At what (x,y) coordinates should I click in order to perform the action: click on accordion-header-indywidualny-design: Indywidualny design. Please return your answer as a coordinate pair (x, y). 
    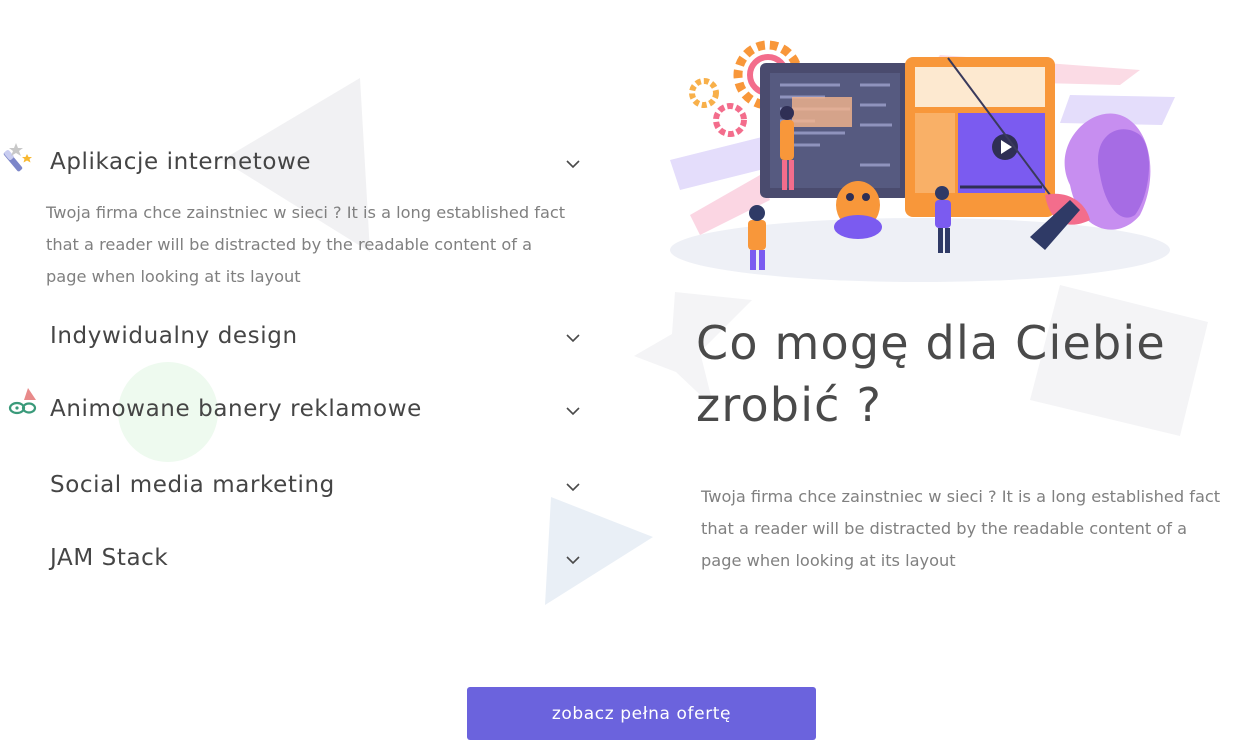
    Looking at the image, I should click on (300, 339).